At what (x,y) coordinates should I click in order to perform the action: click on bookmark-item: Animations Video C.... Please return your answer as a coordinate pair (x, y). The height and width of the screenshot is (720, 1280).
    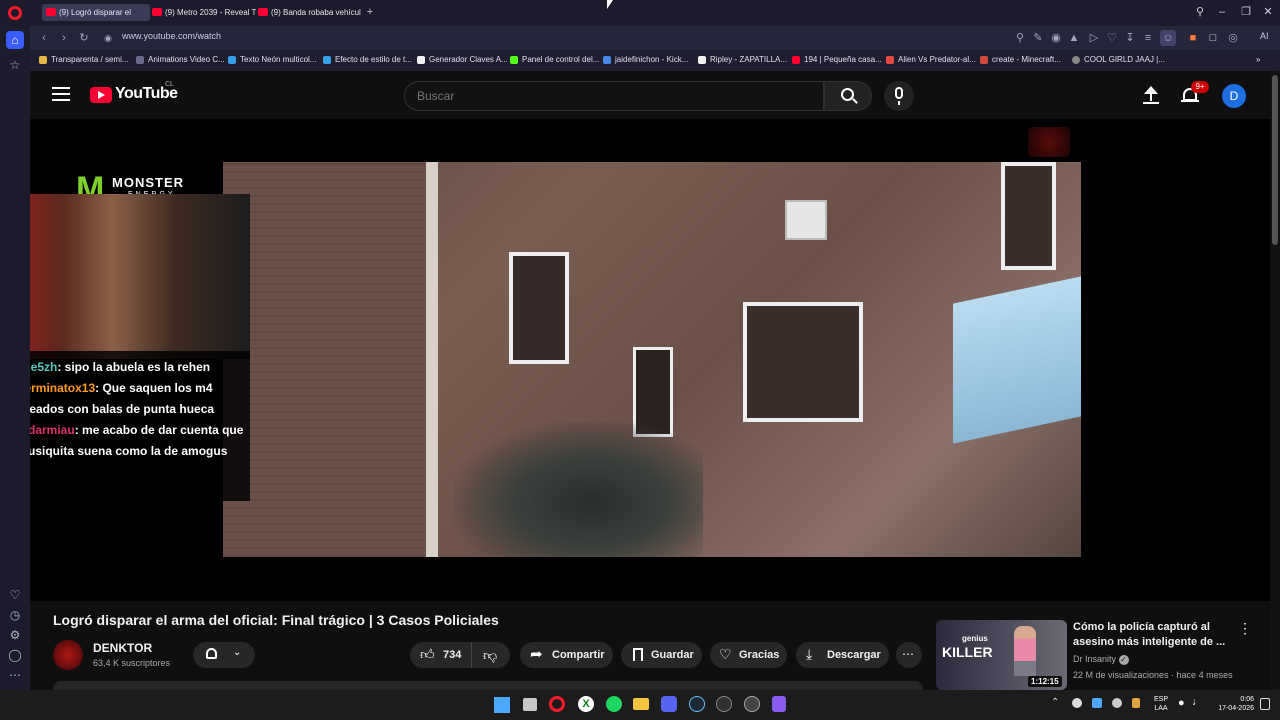
    Looking at the image, I should click on (180, 60).